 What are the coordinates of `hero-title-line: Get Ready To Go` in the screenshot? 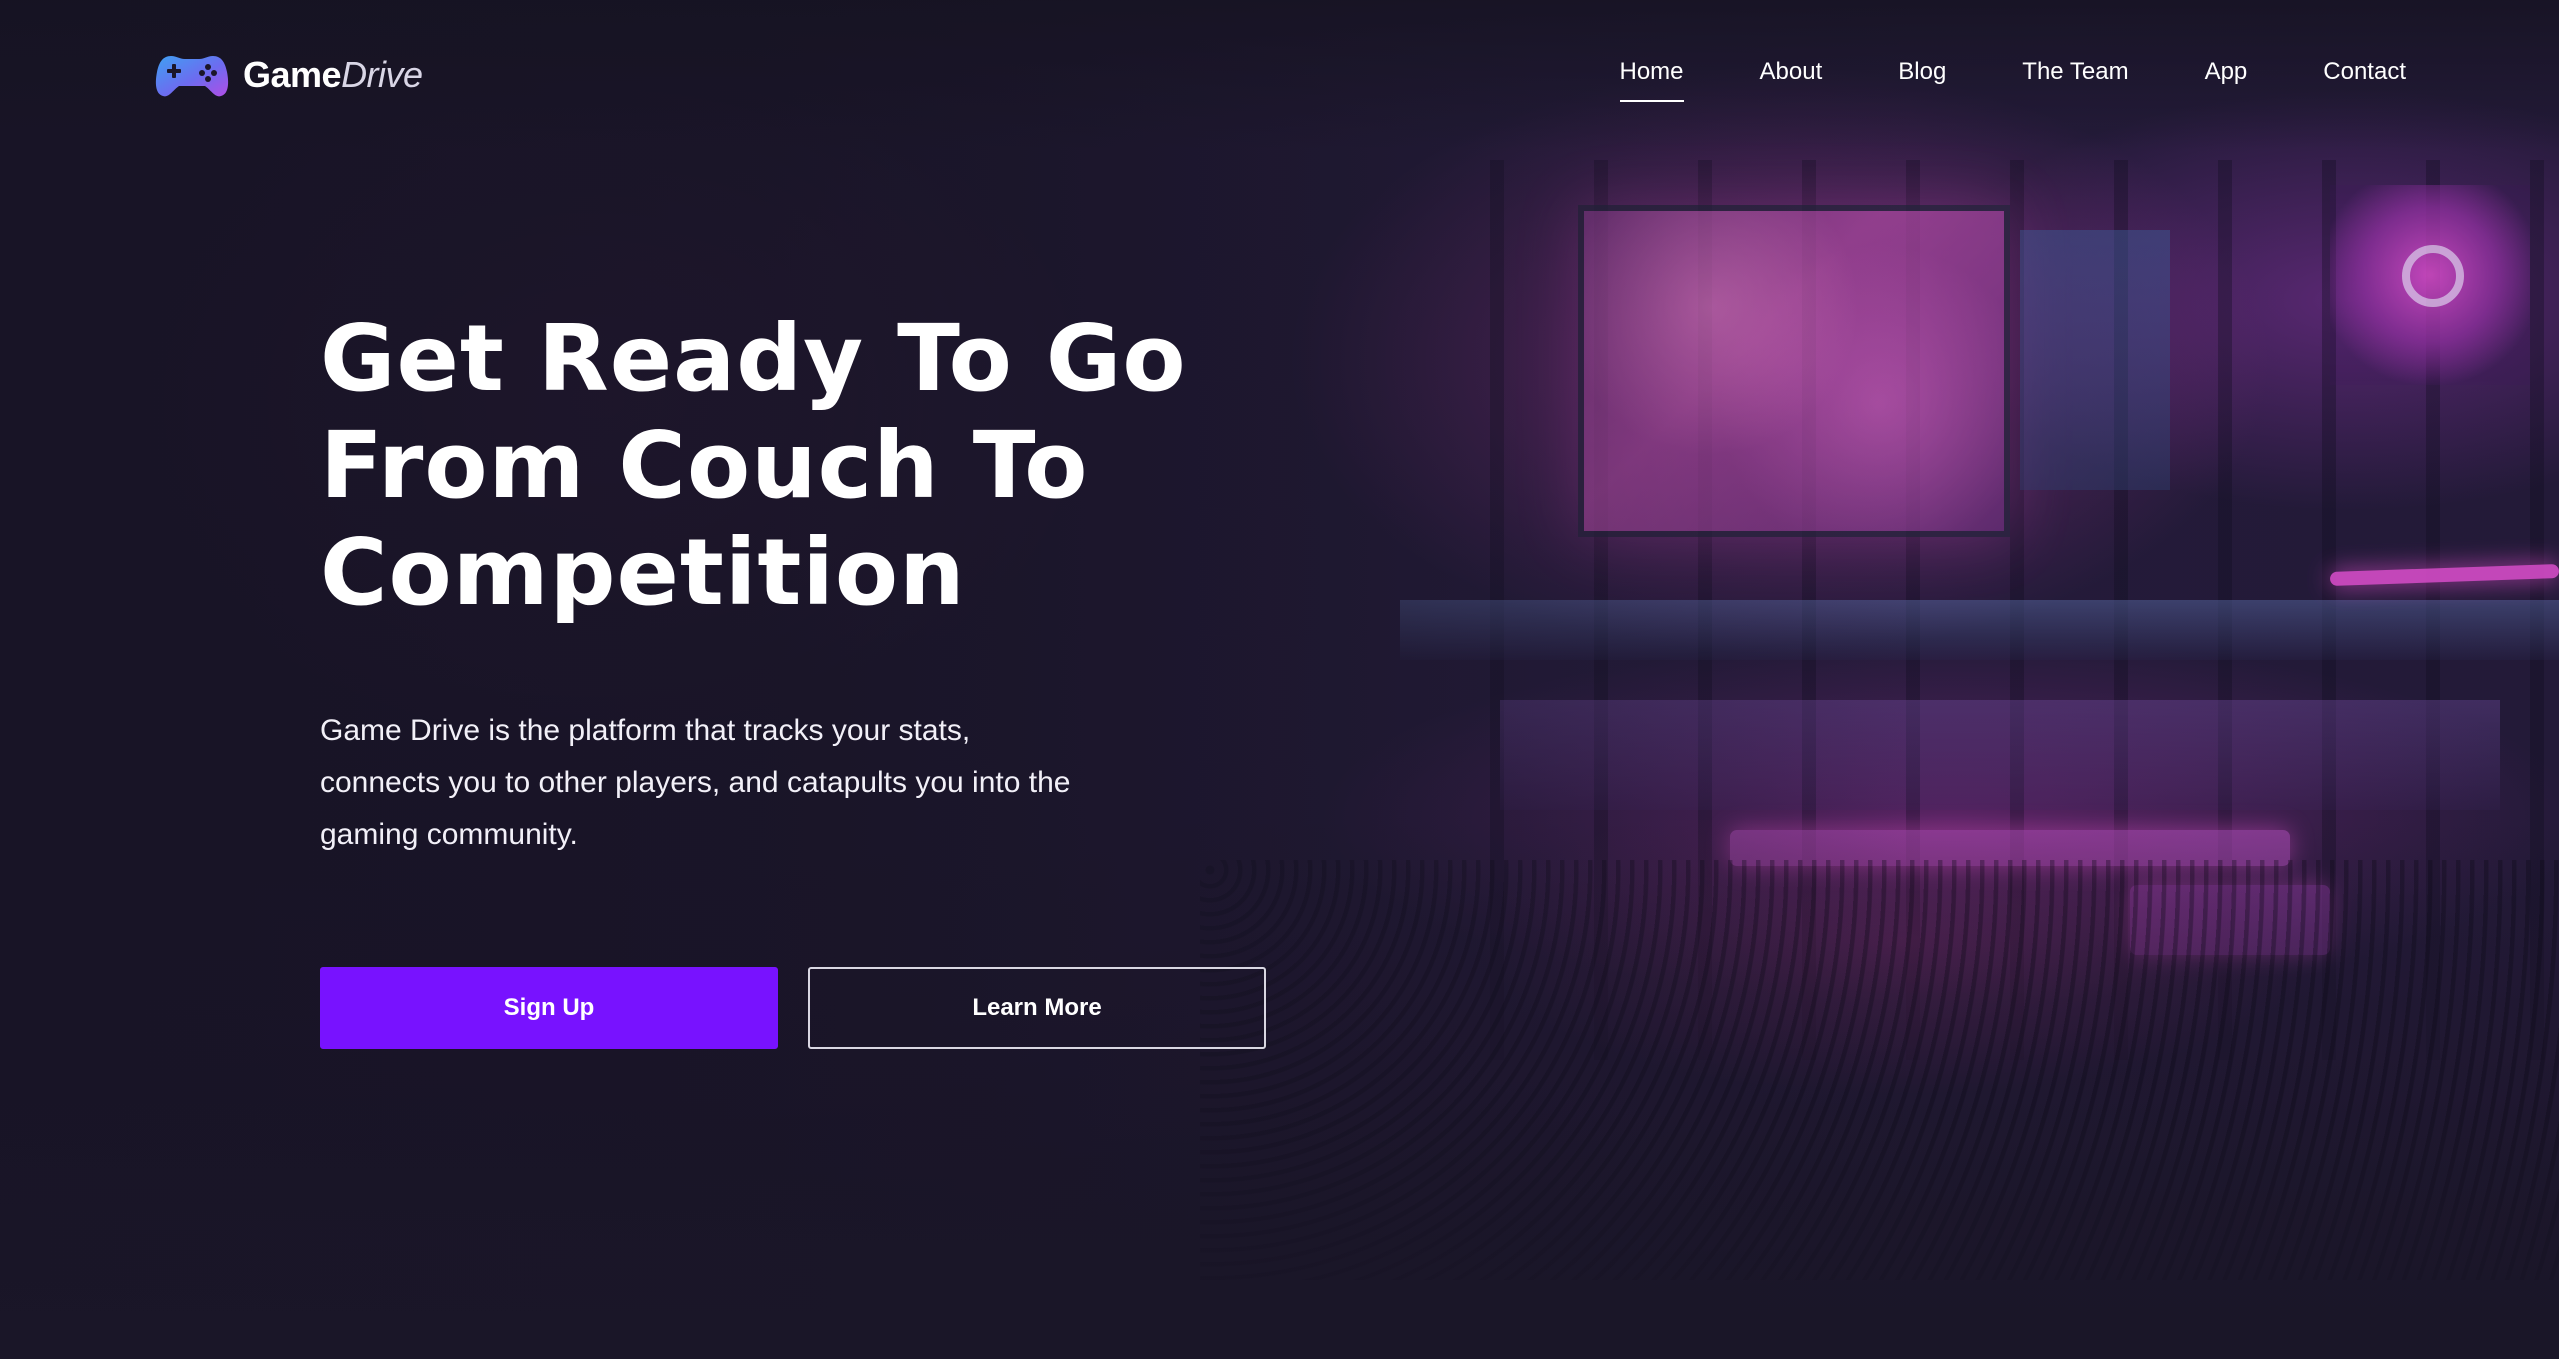 It's located at (753, 358).